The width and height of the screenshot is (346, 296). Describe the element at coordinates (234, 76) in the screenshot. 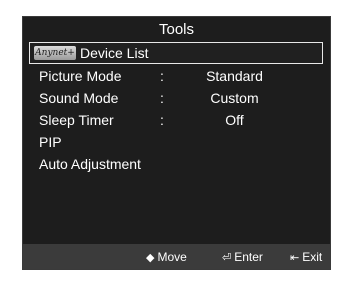

I see `menu-item-value: Standard` at that location.